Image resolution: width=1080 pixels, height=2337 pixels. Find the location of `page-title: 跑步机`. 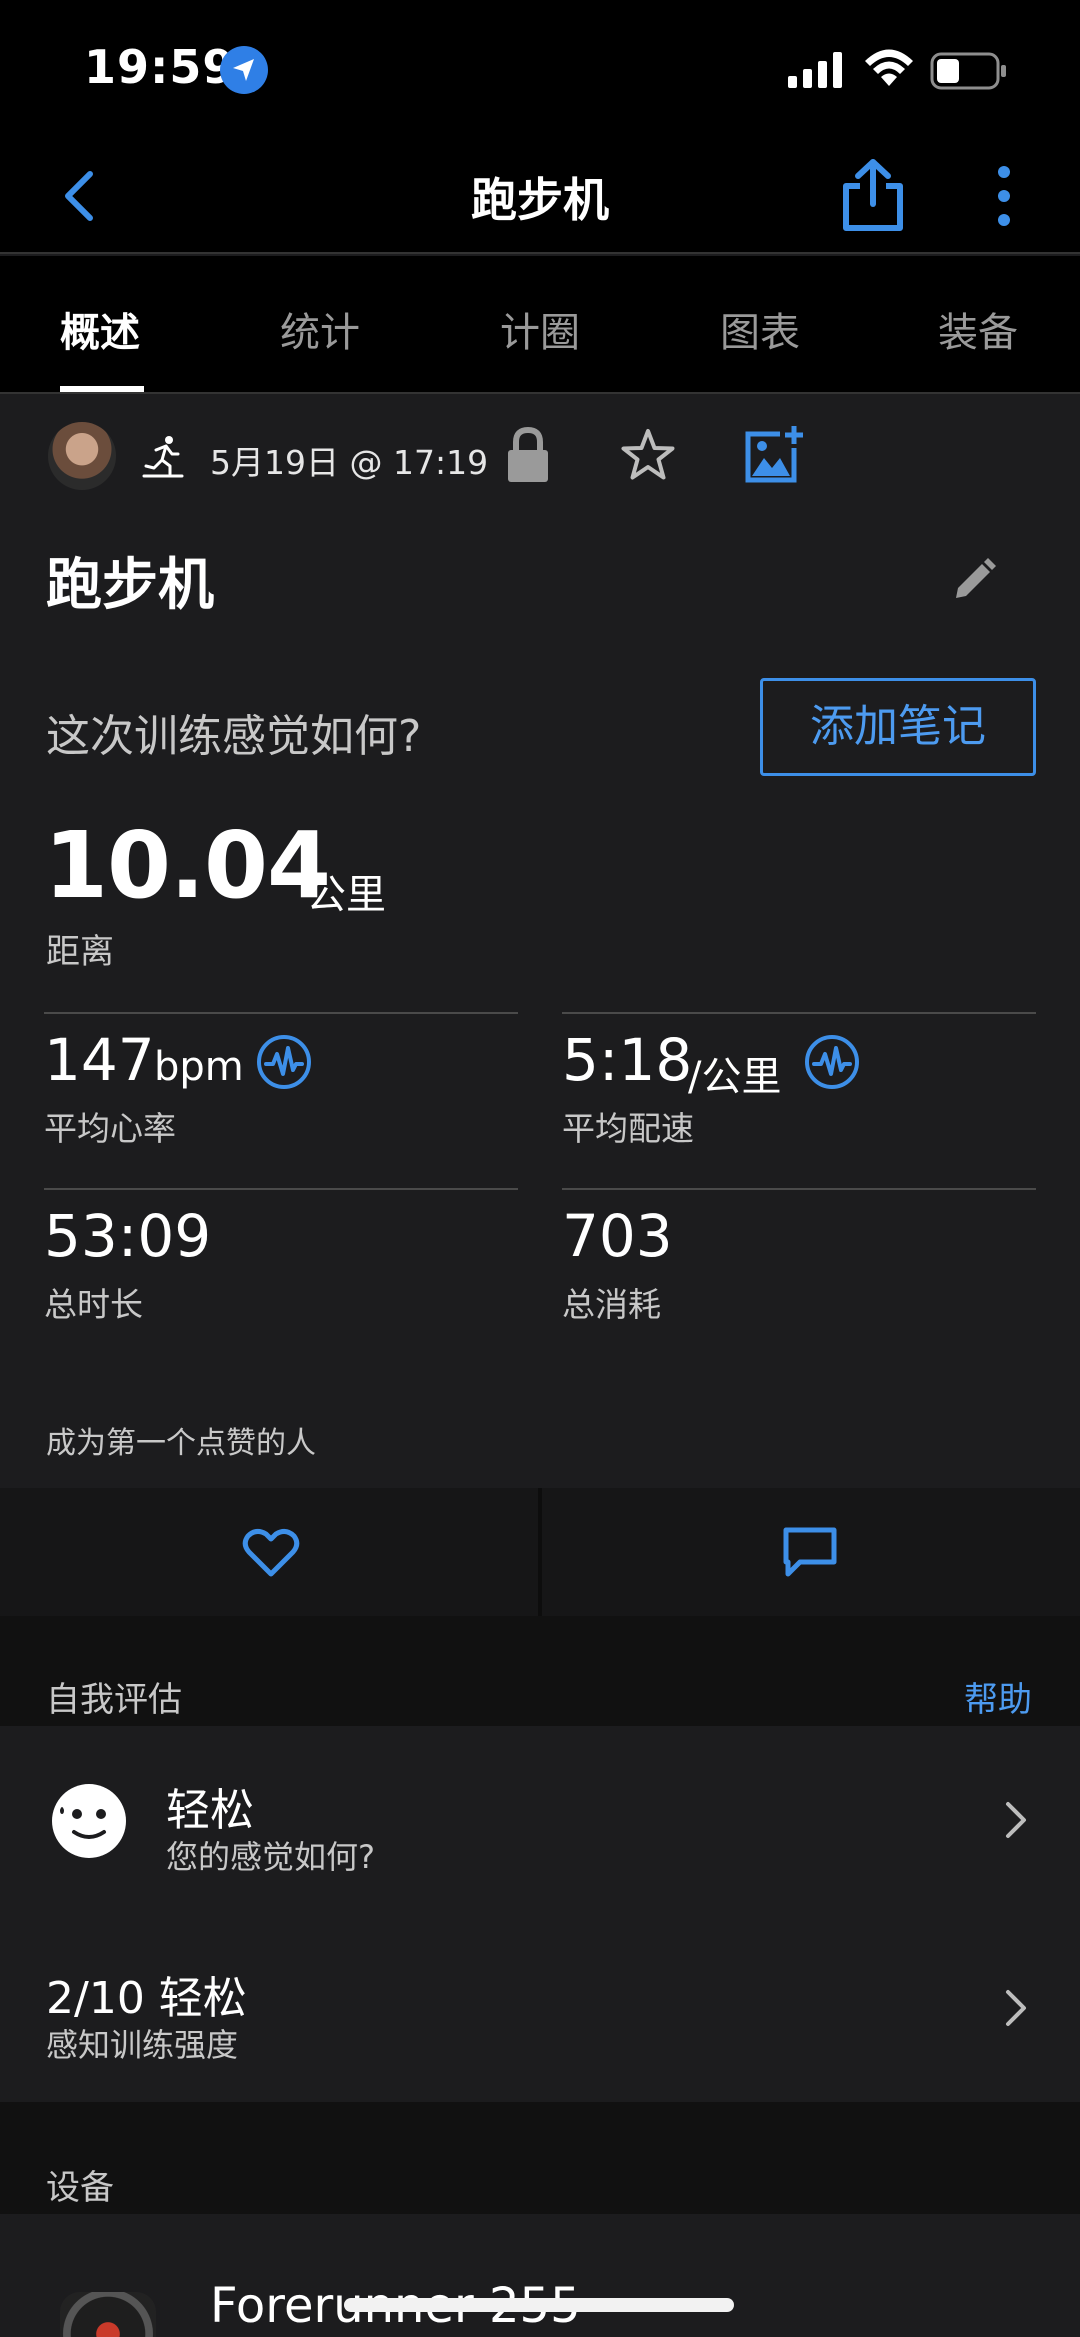

page-title: 跑步机 is located at coordinates (540, 200).